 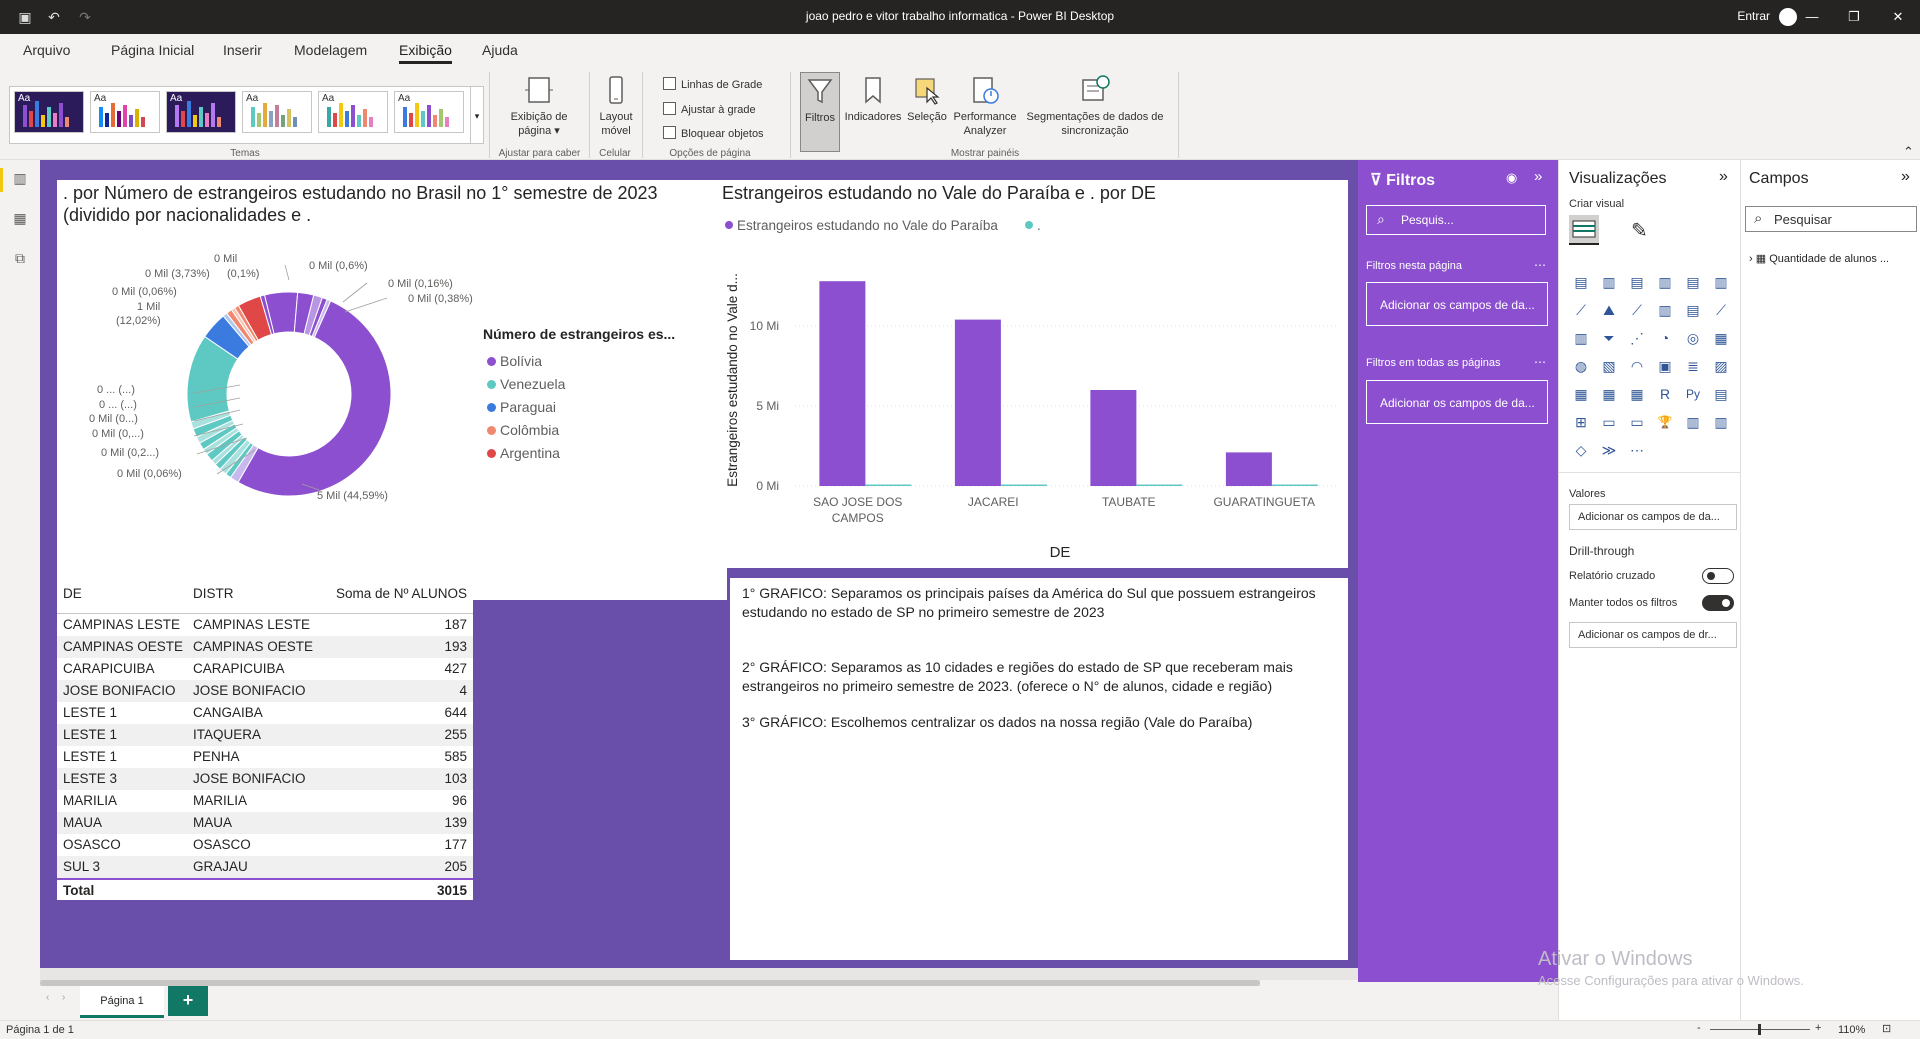 What do you see at coordinates (46, 50) in the screenshot?
I see `tab-arquivo: Arquivo` at bounding box center [46, 50].